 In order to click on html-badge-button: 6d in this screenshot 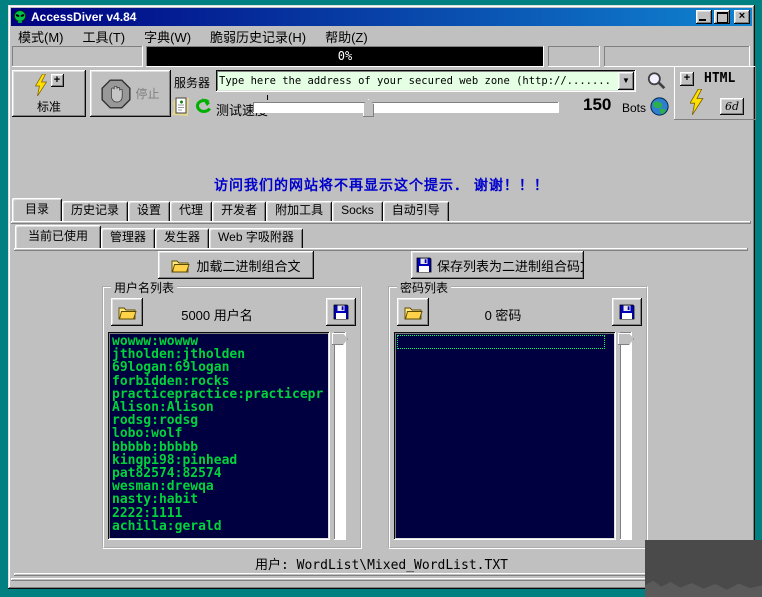, I will do `click(732, 106)`.